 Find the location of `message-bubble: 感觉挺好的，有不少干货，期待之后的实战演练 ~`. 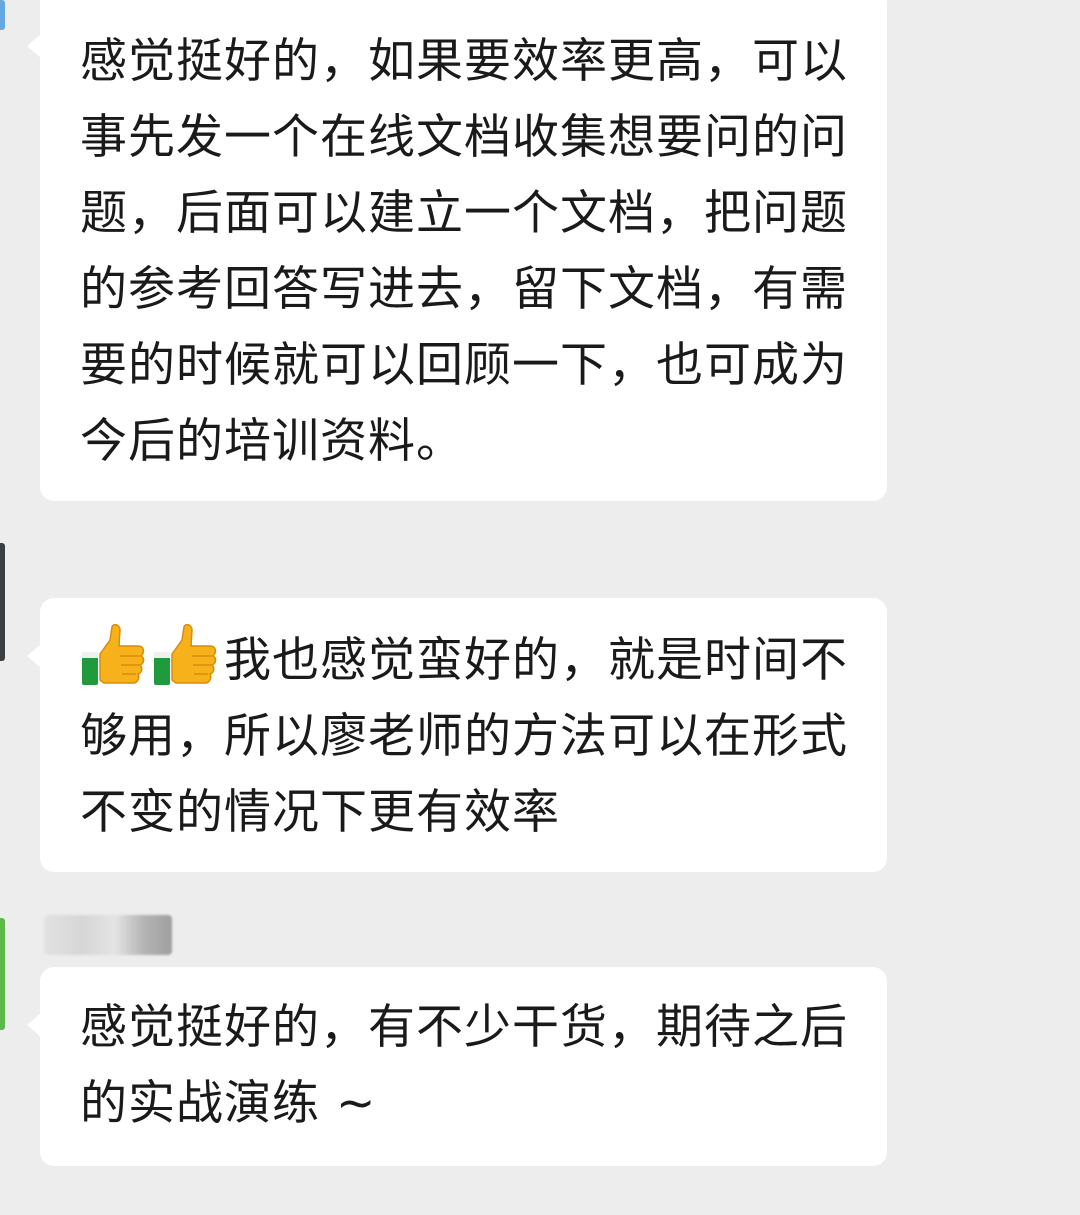

message-bubble: 感觉挺好的，有不少干货，期待之后的实战演练 ~ is located at coordinates (457, 1066).